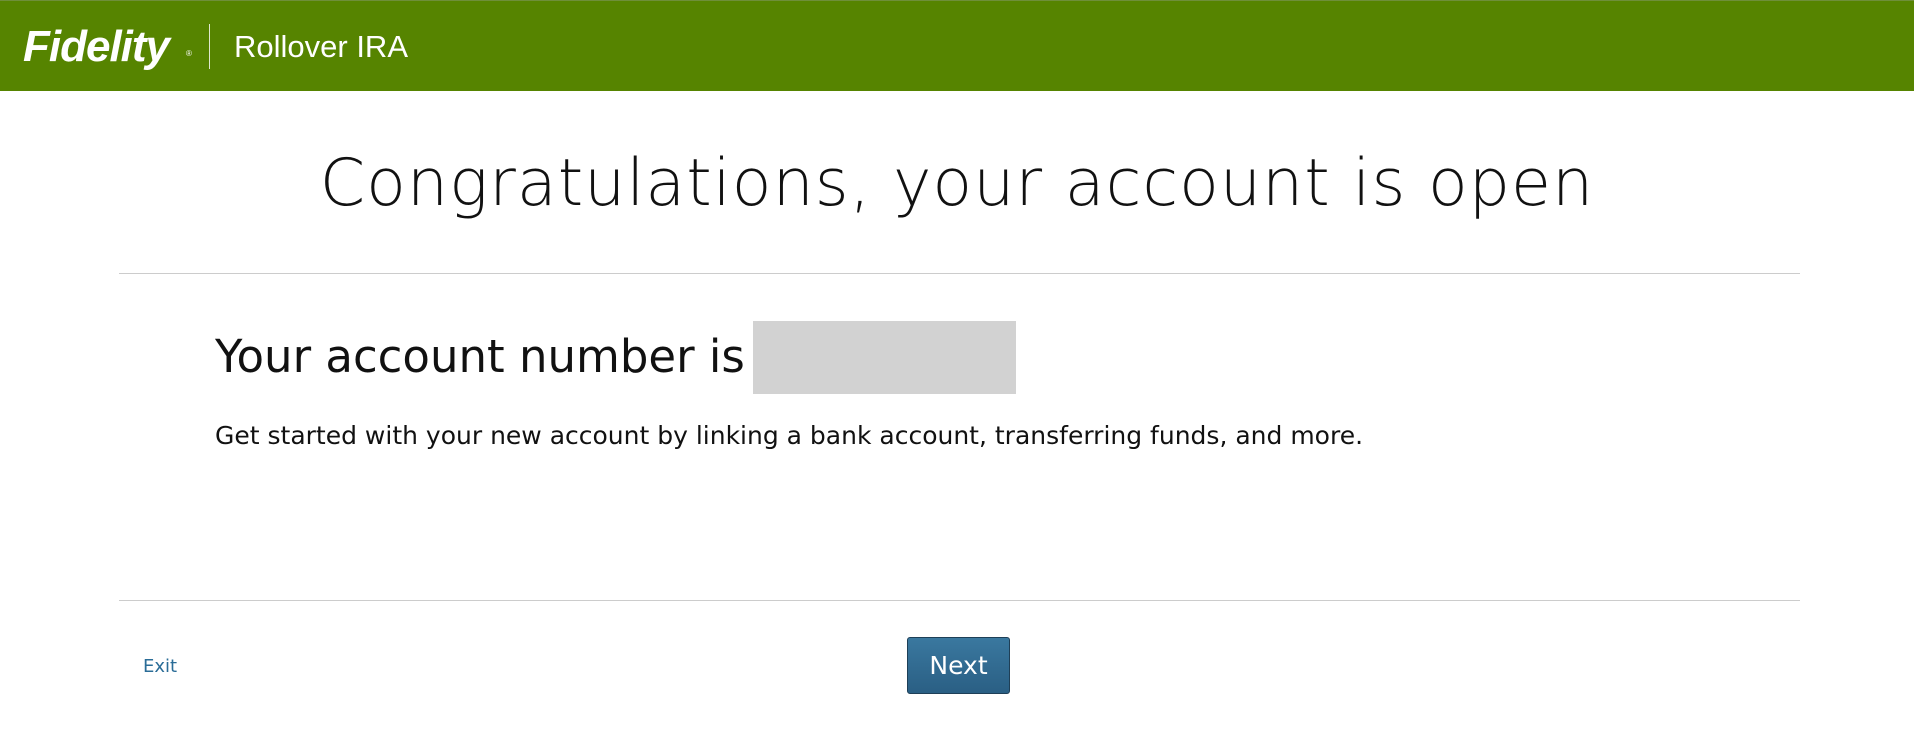  I want to click on product-name: Rollover IRA, so click(321, 46).